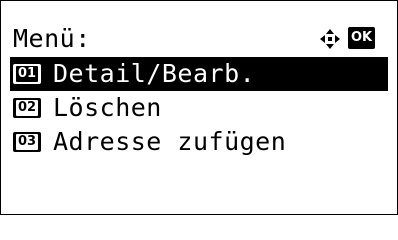 The height and width of the screenshot is (240, 398). What do you see at coordinates (199, 39) in the screenshot?
I see `menu-header: Menü: OK` at bounding box center [199, 39].